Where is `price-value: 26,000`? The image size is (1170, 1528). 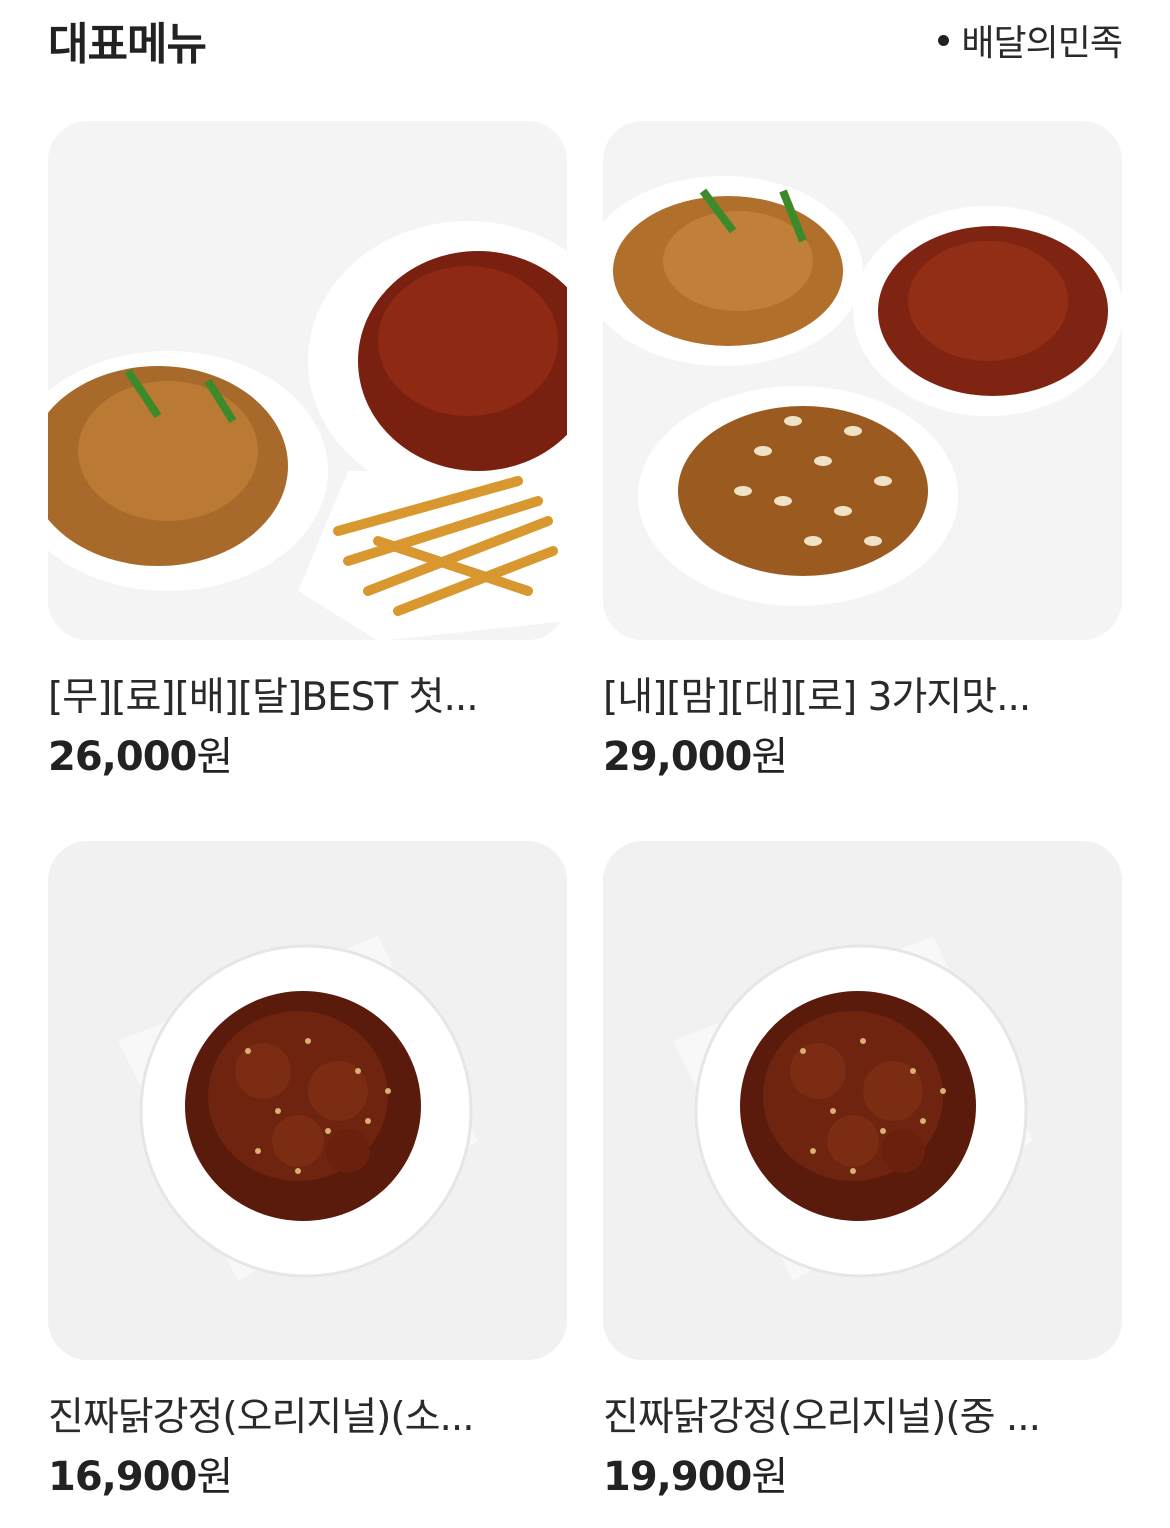 price-value: 26,000 is located at coordinates (122, 757).